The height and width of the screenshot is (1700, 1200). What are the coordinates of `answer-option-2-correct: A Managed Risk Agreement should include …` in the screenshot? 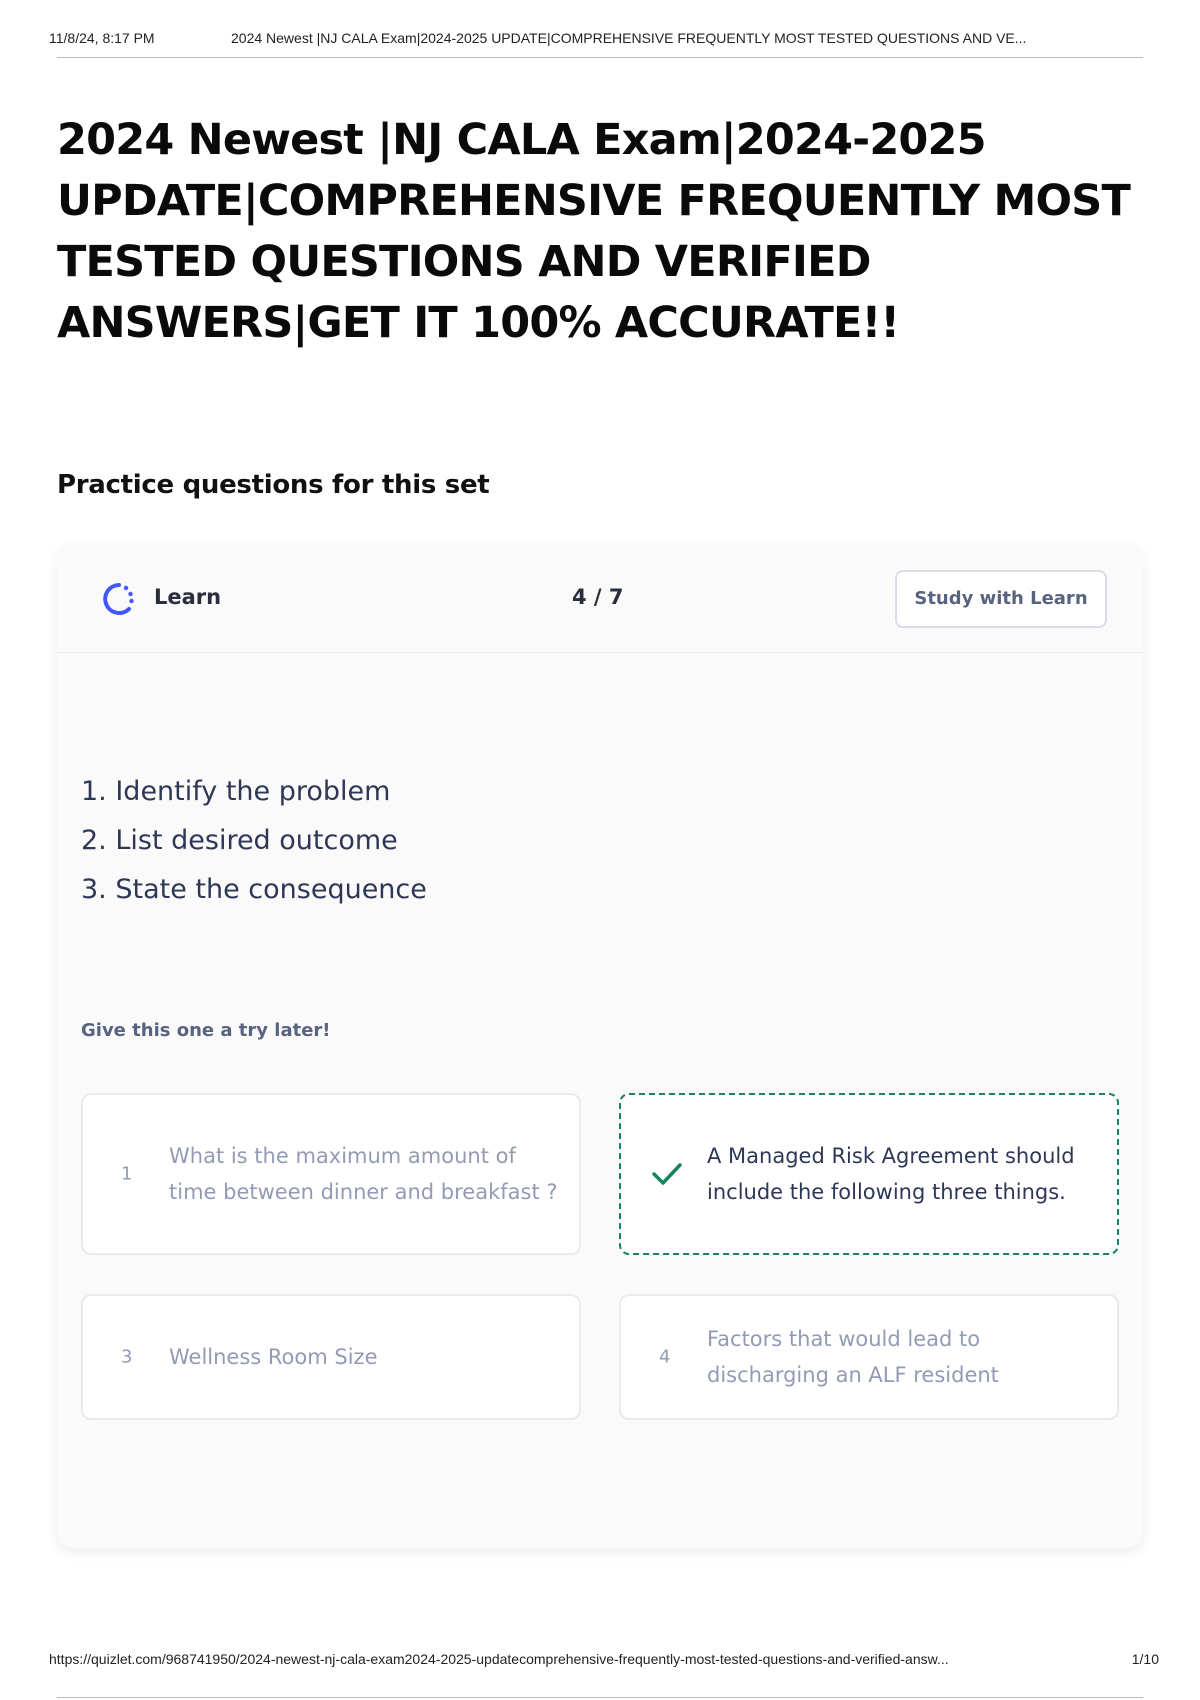 It's located at (869, 1174).